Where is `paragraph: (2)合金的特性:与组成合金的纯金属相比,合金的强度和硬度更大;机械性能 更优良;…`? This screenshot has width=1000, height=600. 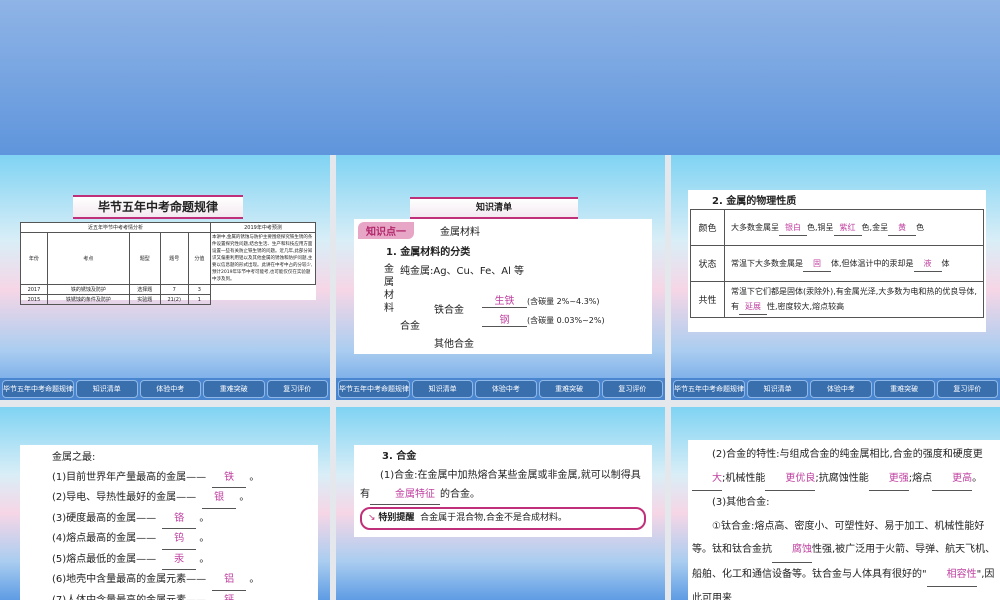
paragraph: (2)合金的特性:与组成合金的纯金属相比,合金的强度和硬度更大;机械性能 更优良;… is located at coordinates (844, 467).